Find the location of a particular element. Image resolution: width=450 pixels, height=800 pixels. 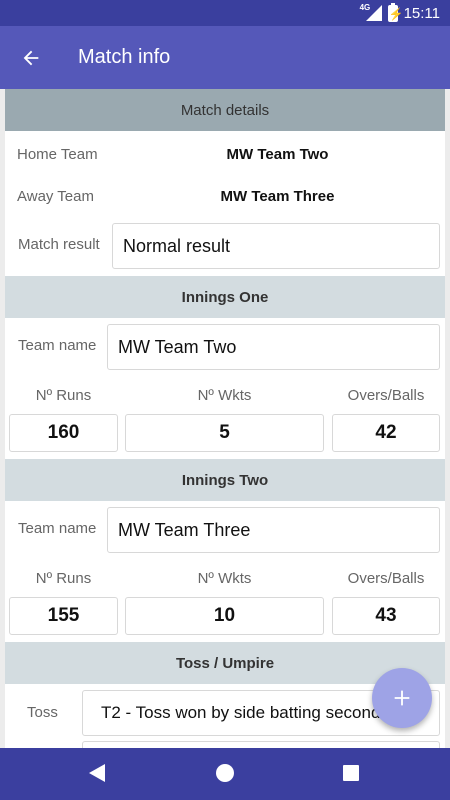

status-bar: 4G ⚡ 15:11 is located at coordinates (225, 13).